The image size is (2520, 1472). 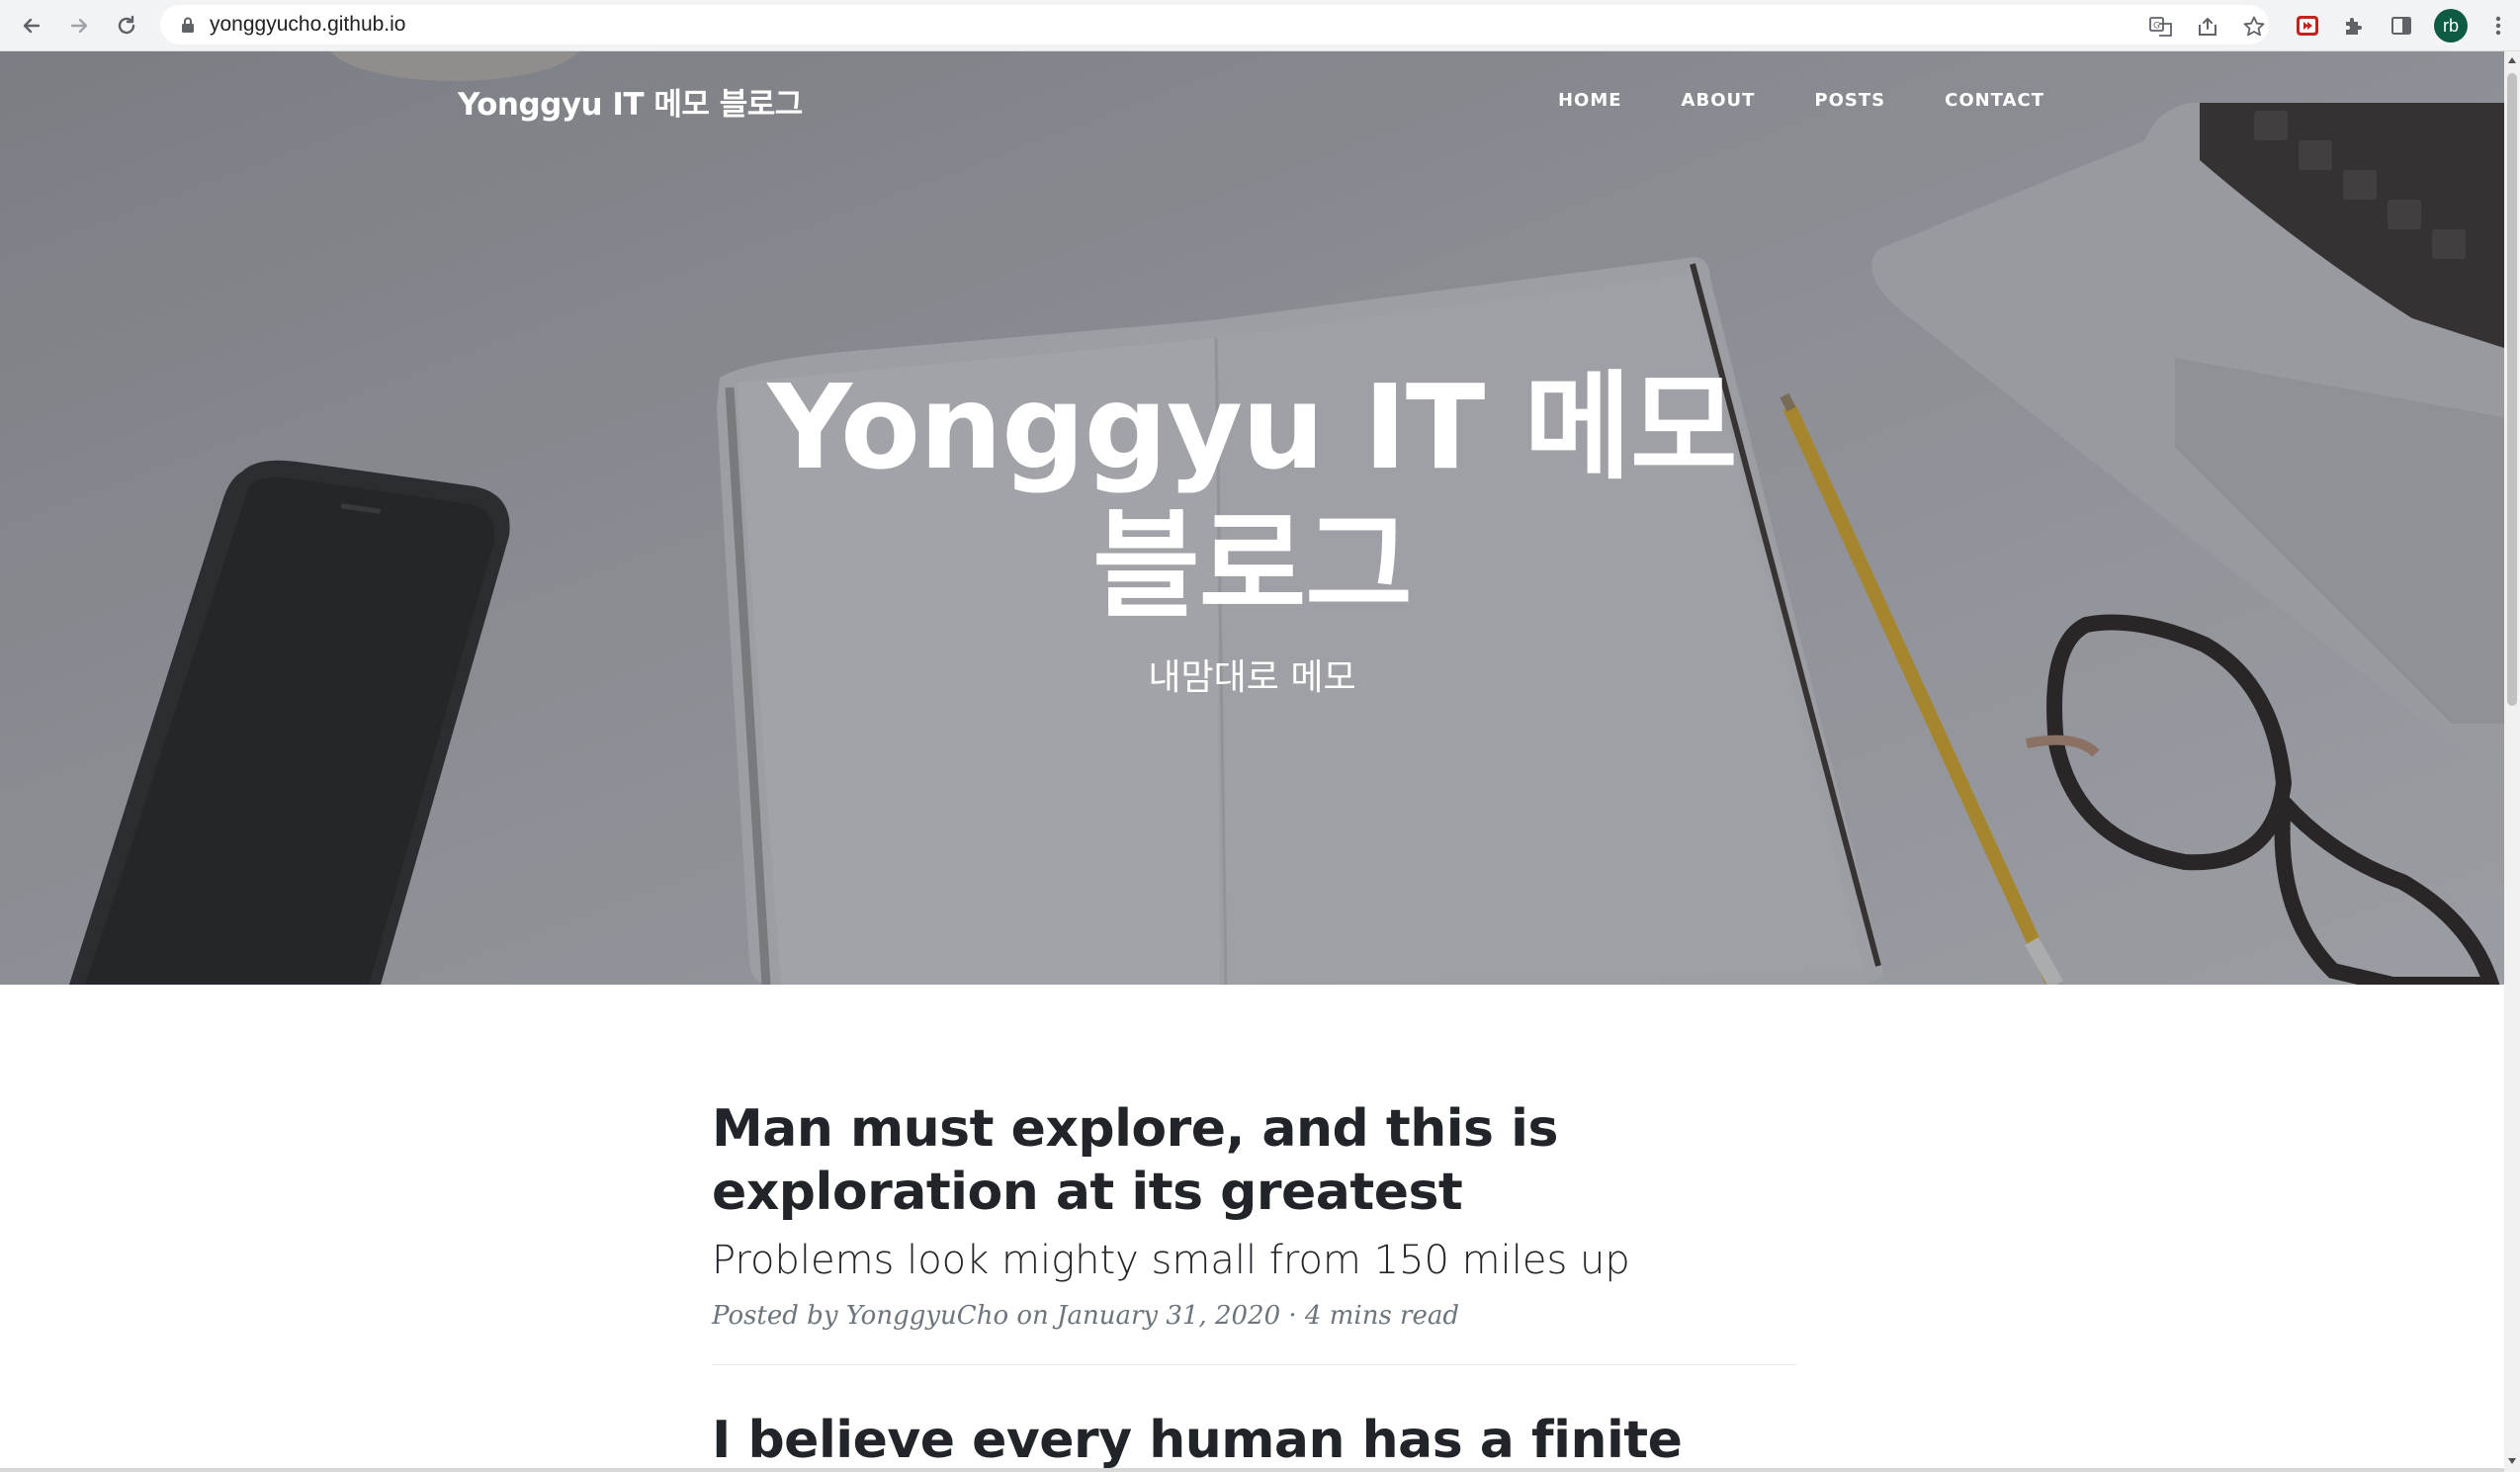 I want to click on back-arrow-icon, so click(x=32, y=26).